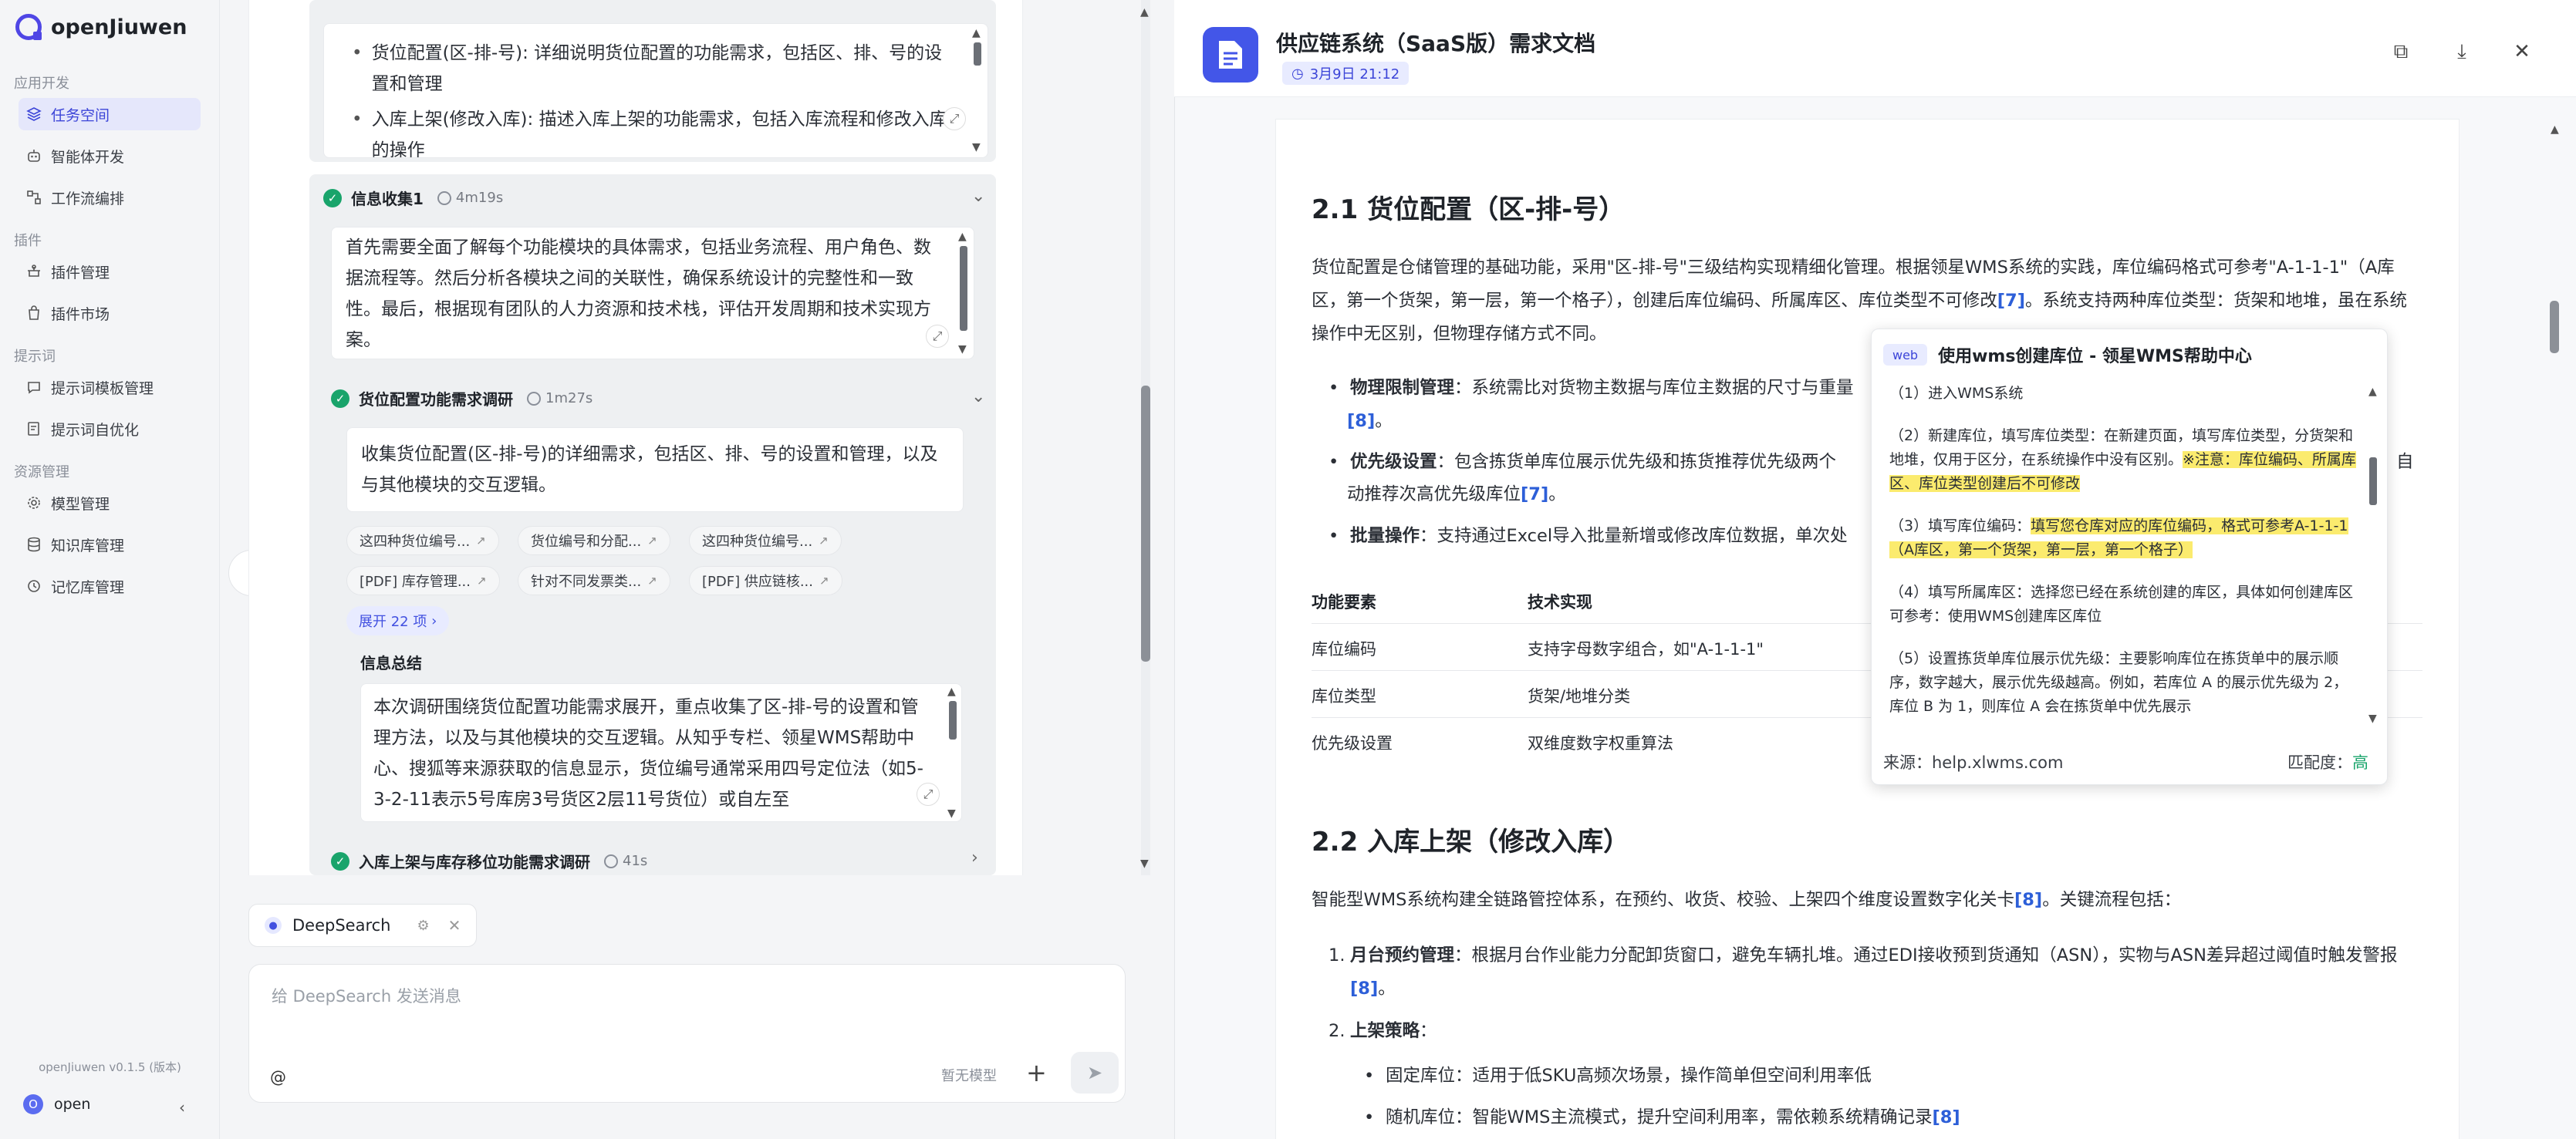  Describe the element at coordinates (1344, 697) in the screenshot. I see `table-cell: 库位类型` at that location.